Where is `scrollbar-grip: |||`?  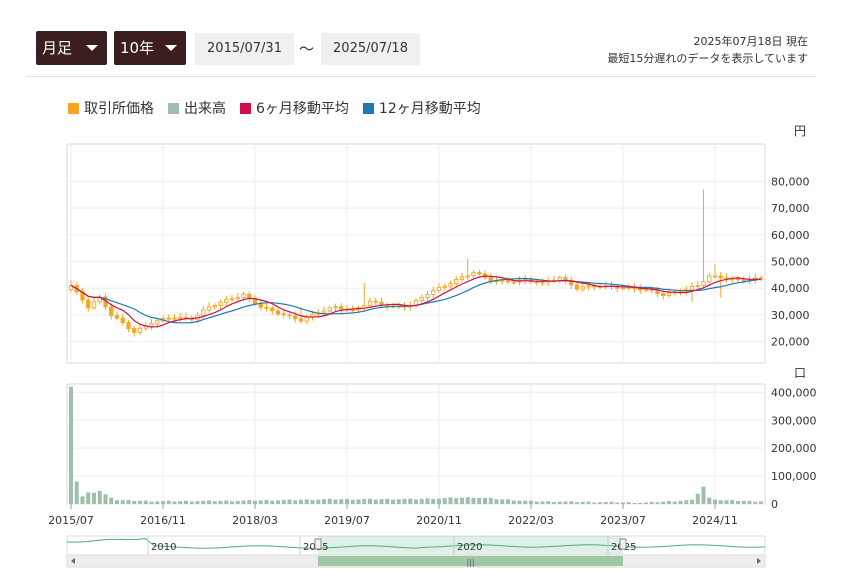 scrollbar-grip: ||| is located at coordinates (470, 562).